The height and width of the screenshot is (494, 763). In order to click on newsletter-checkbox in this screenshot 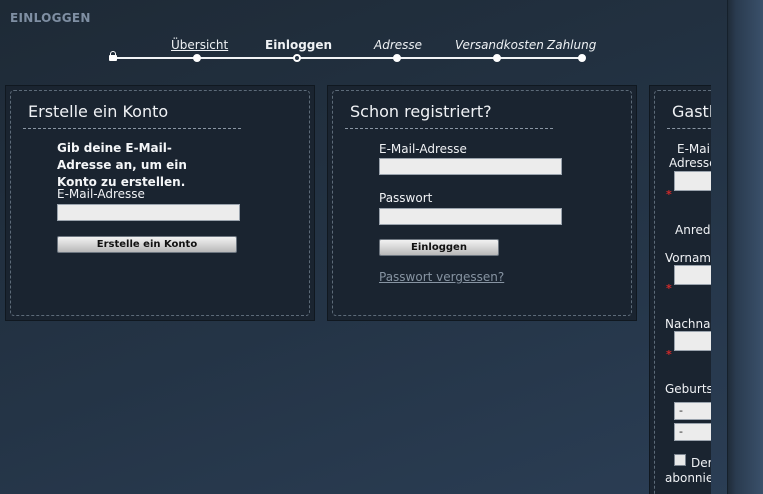, I will do `click(680, 460)`.